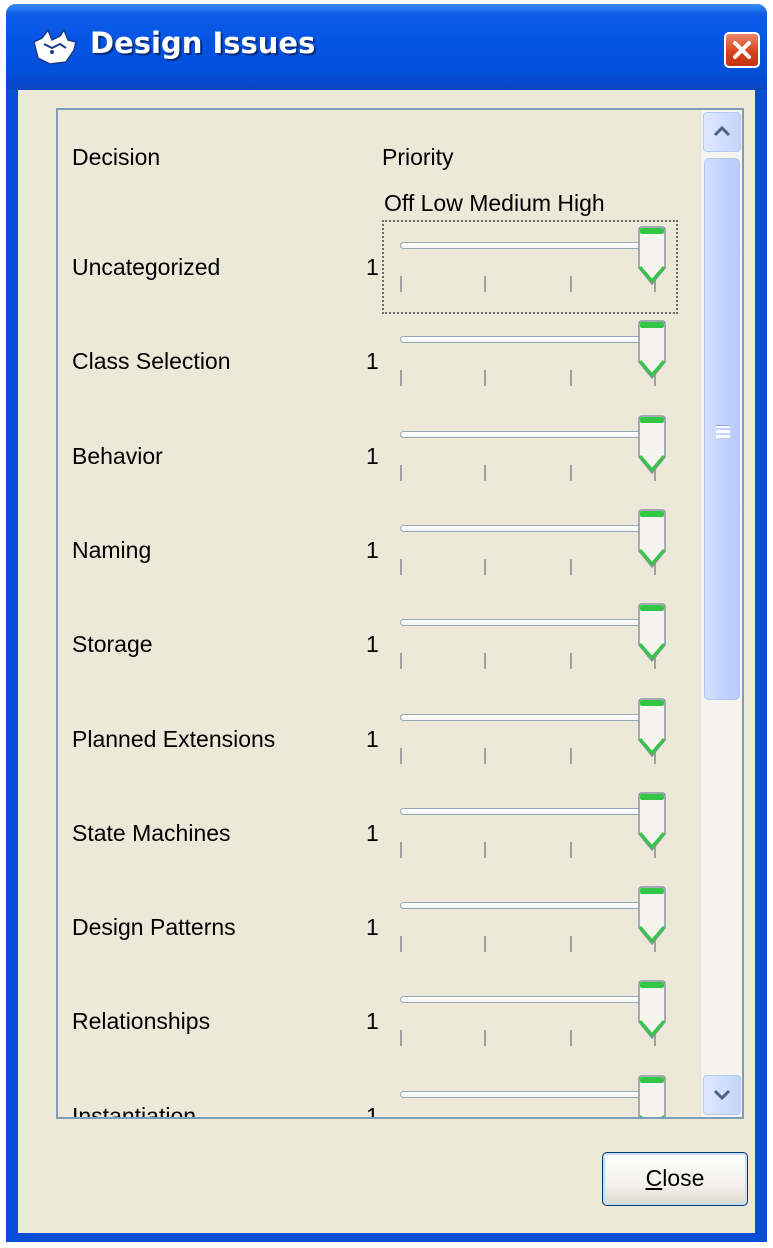 The image size is (773, 1248). I want to click on vertical-scrollbar, so click(721, 613).